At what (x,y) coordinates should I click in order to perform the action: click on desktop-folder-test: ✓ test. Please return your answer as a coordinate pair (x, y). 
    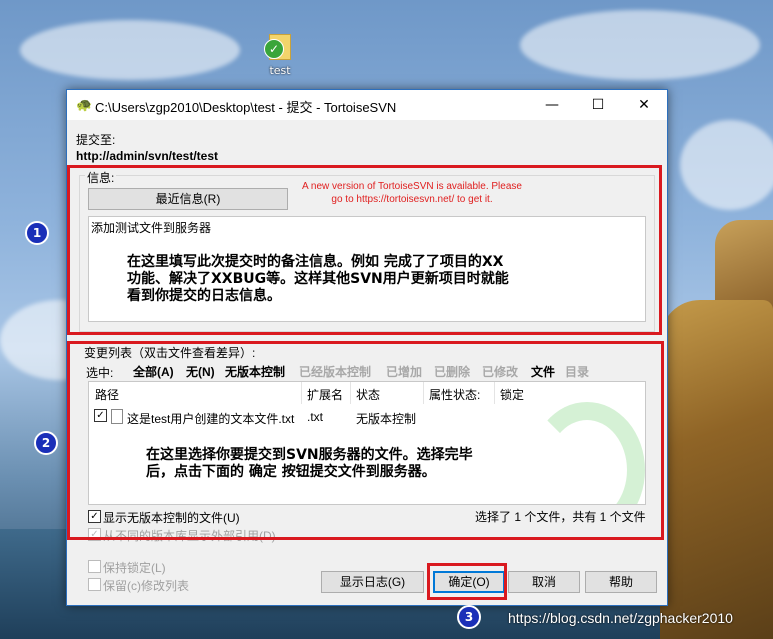
    Looking at the image, I should click on (280, 55).